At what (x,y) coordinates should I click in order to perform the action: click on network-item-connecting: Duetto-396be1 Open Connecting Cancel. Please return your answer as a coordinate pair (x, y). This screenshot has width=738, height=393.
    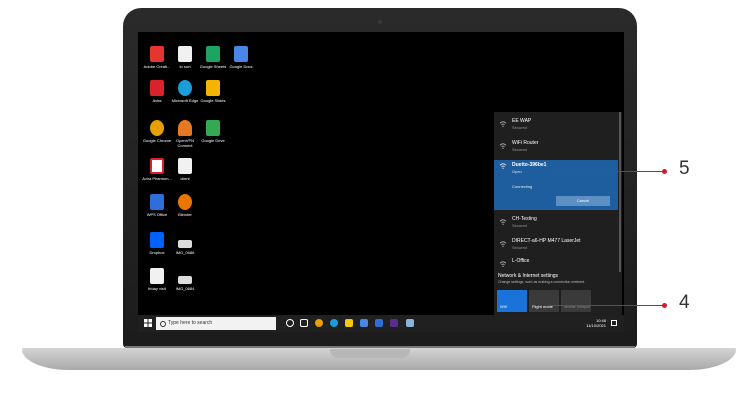
    Looking at the image, I should click on (556, 185).